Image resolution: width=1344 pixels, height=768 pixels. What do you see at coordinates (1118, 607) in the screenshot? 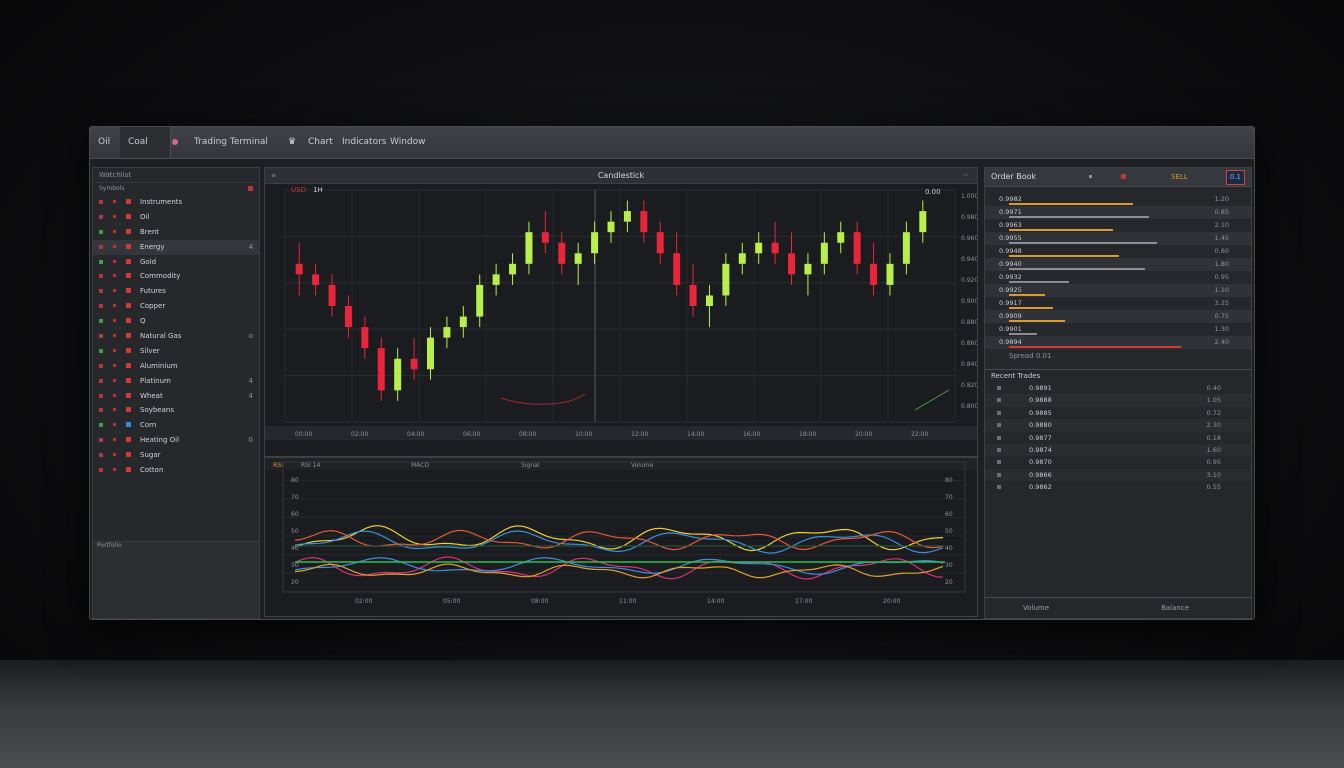
I see `right-footer: Volume Balance` at bounding box center [1118, 607].